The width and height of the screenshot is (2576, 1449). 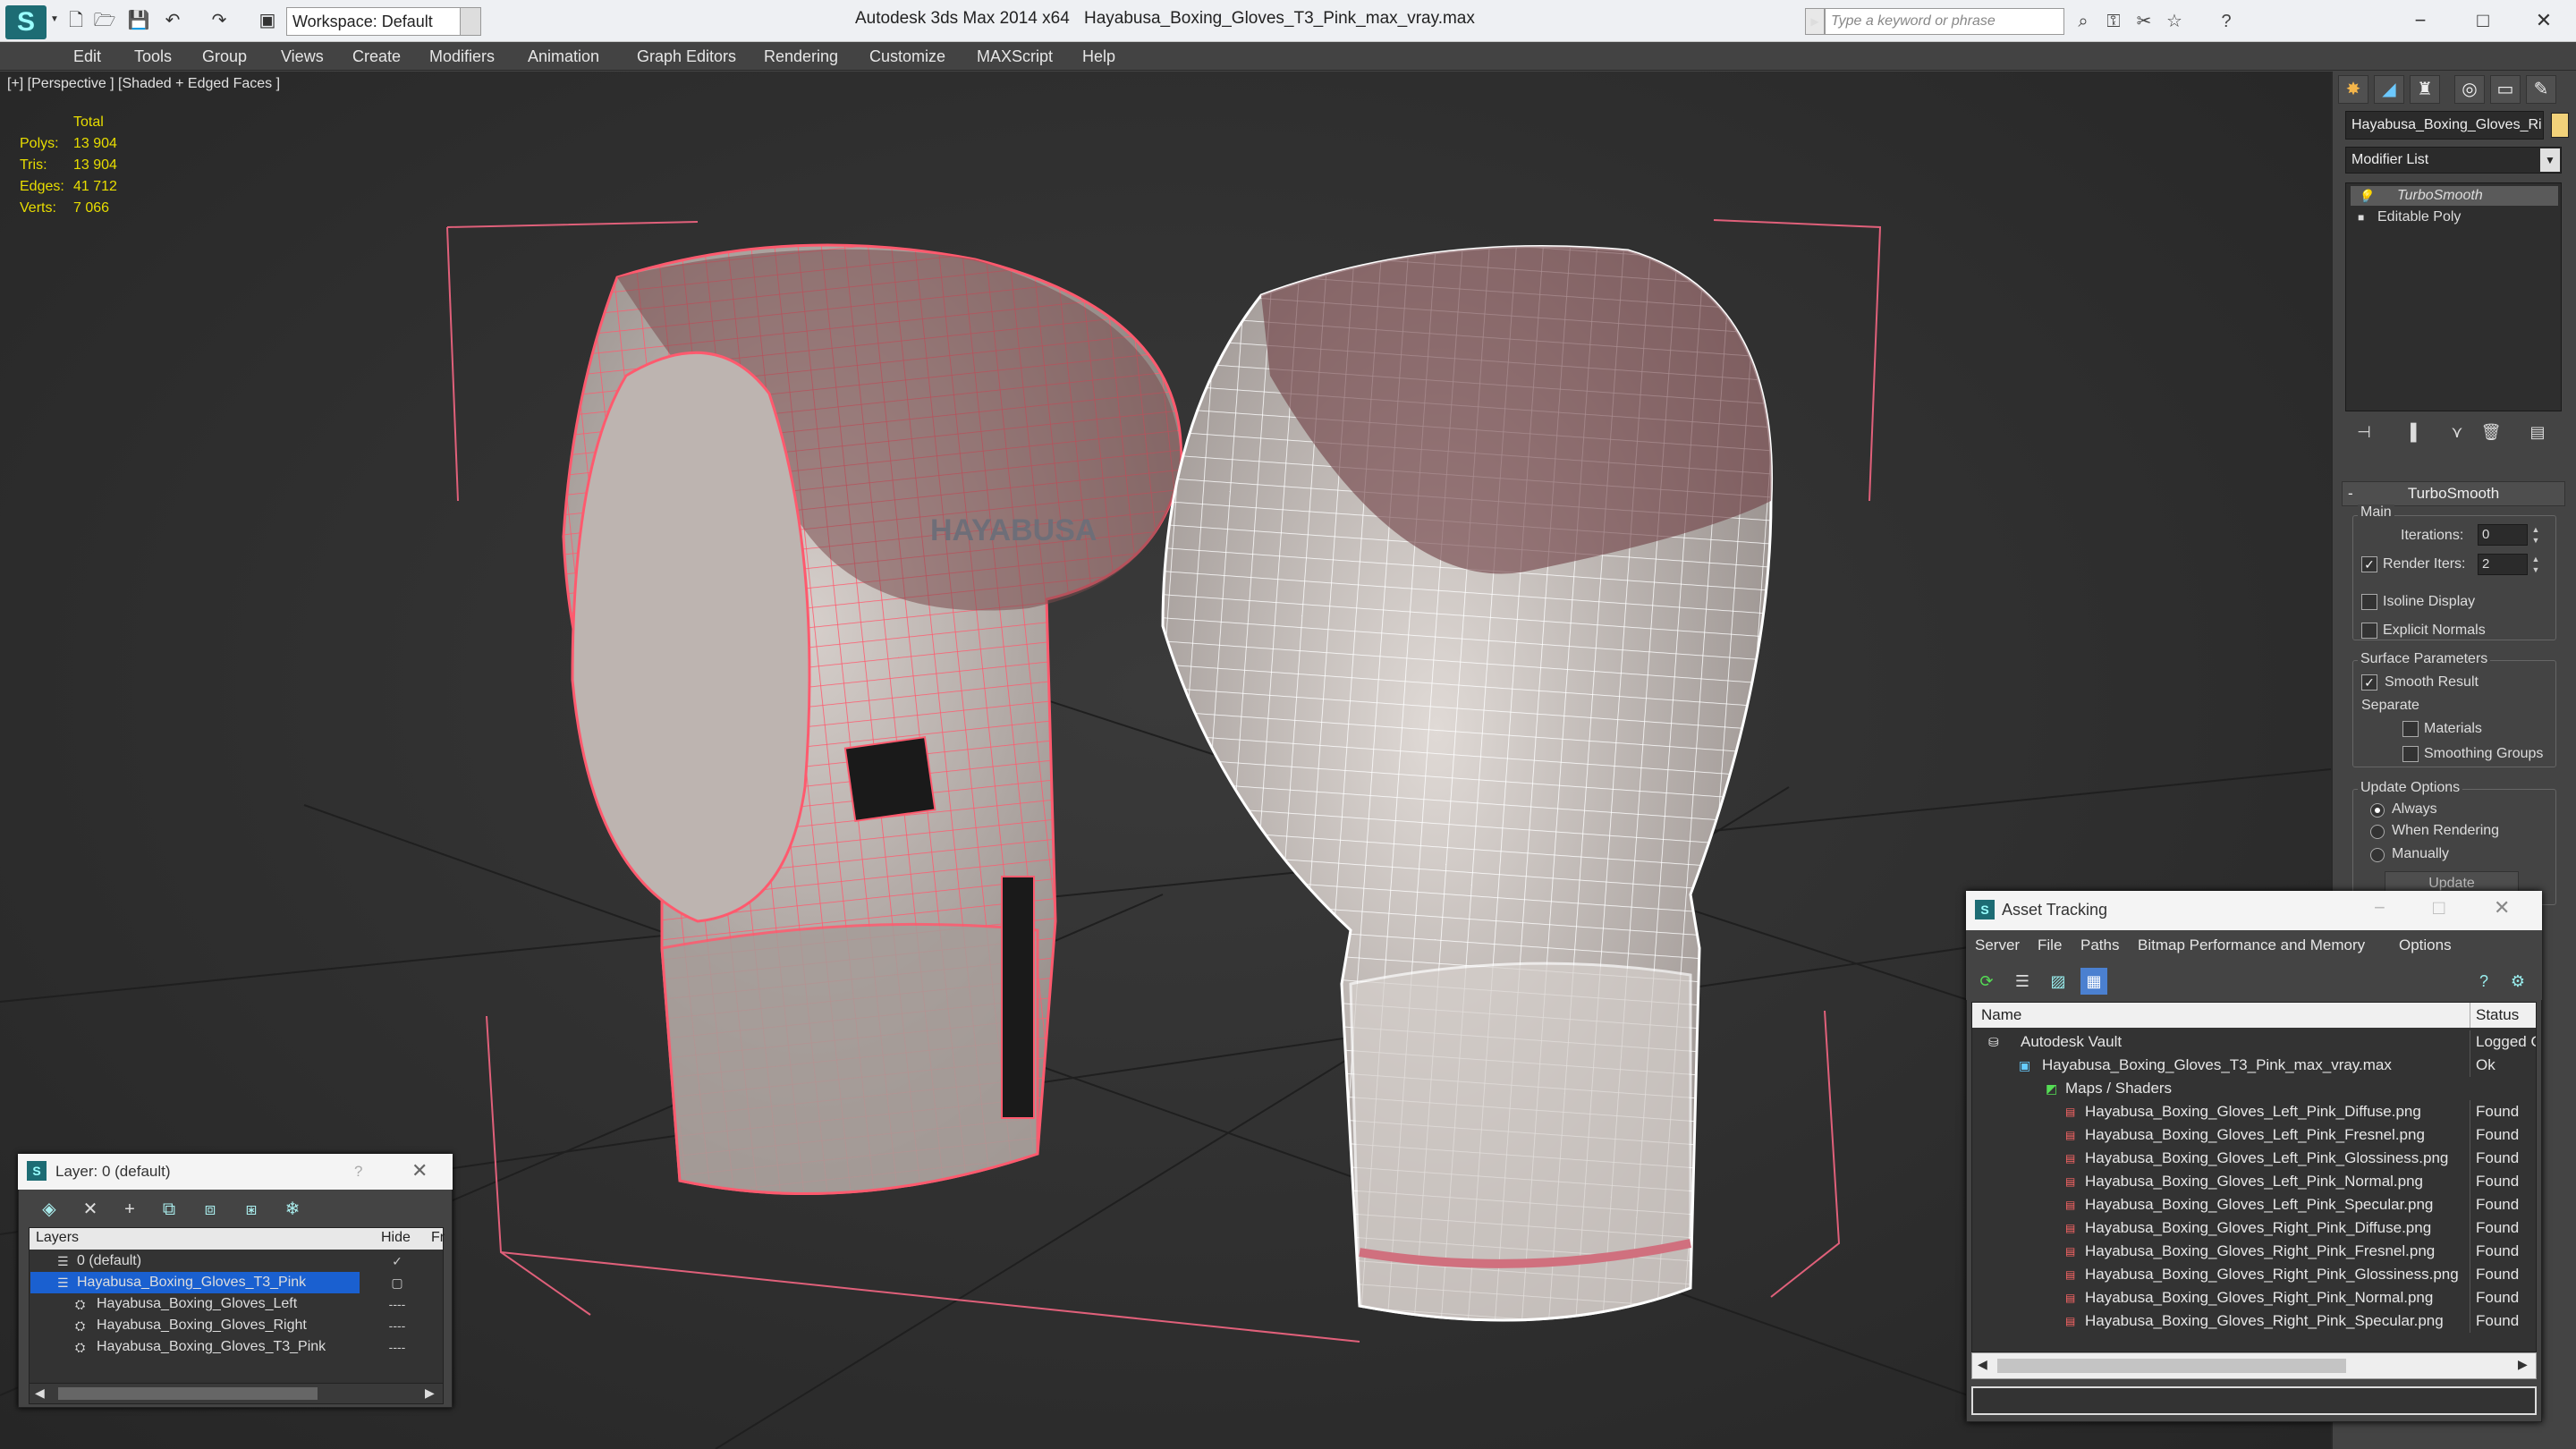 I want to click on asset-tracking-titlebar: S Asset Tracking − □ ✕, so click(x=2254, y=910).